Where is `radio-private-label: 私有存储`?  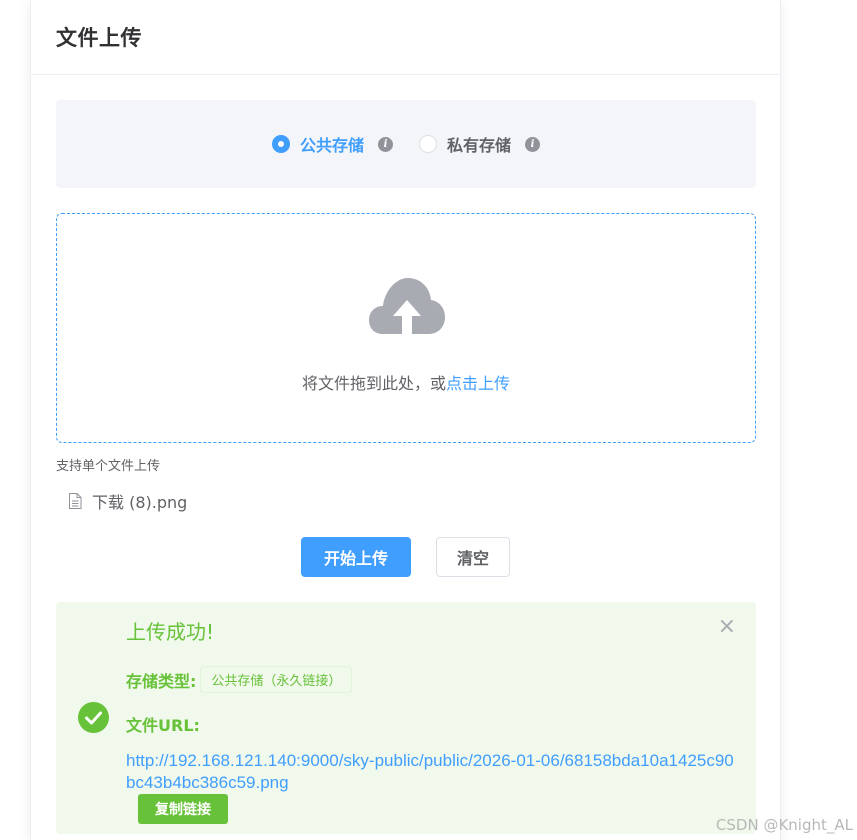
radio-private-label: 私有存储 is located at coordinates (479, 144).